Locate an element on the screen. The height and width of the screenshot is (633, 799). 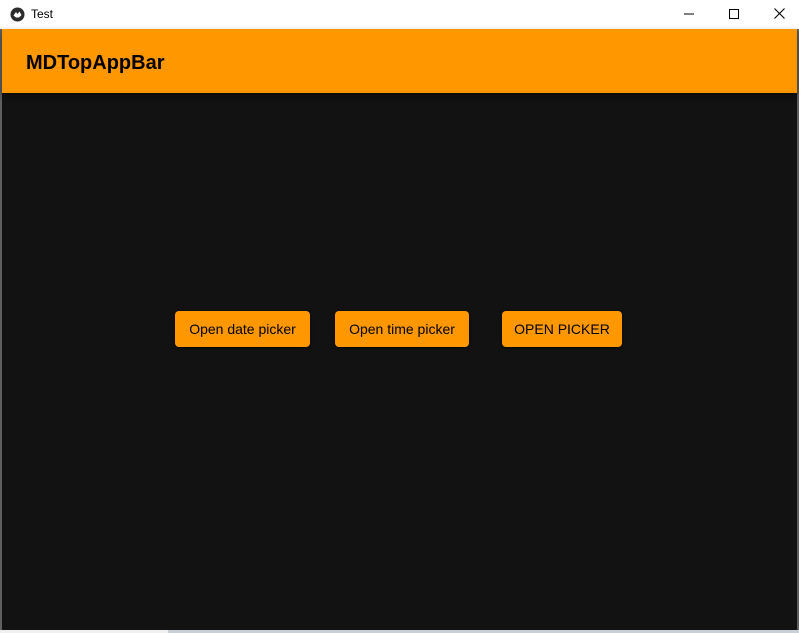
button-label: Open date picker is located at coordinates (242, 329).